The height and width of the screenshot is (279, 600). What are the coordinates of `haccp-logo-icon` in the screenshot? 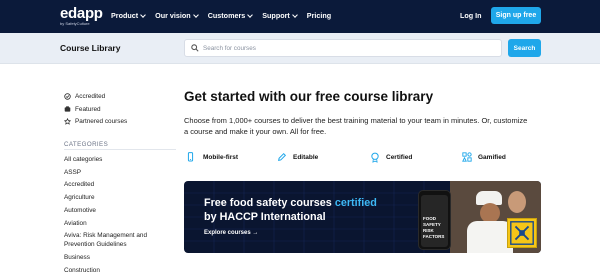 It's located at (522, 233).